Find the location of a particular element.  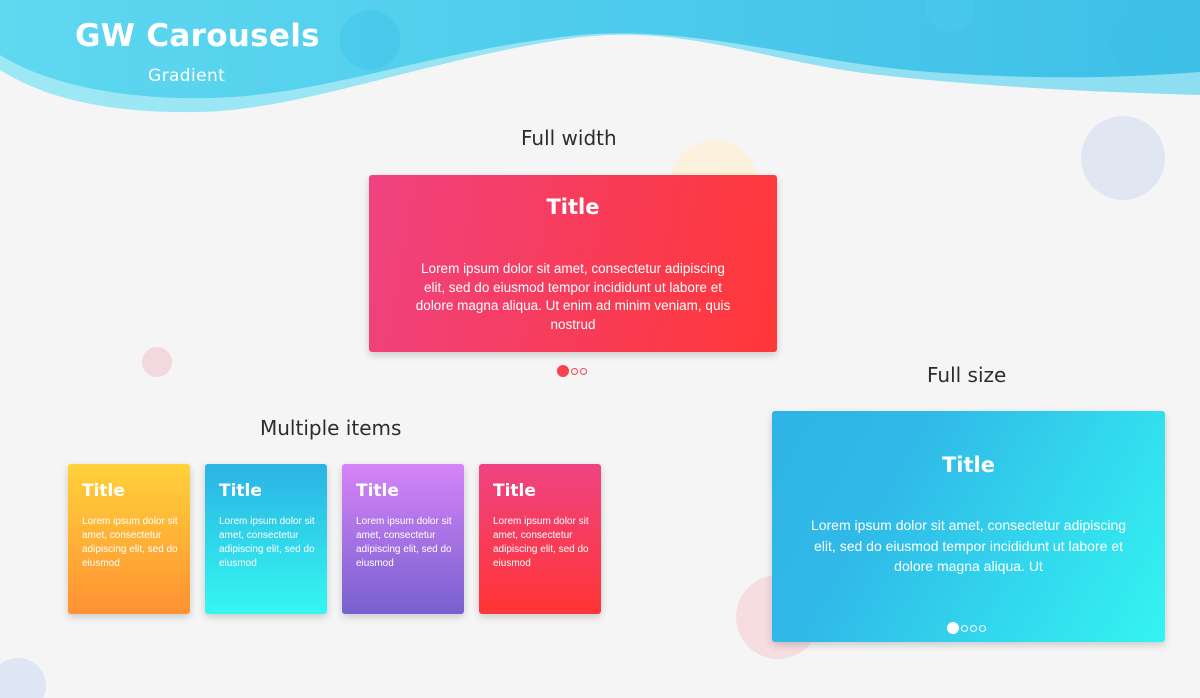

section-title-full-width: Full width is located at coordinates (569, 138).